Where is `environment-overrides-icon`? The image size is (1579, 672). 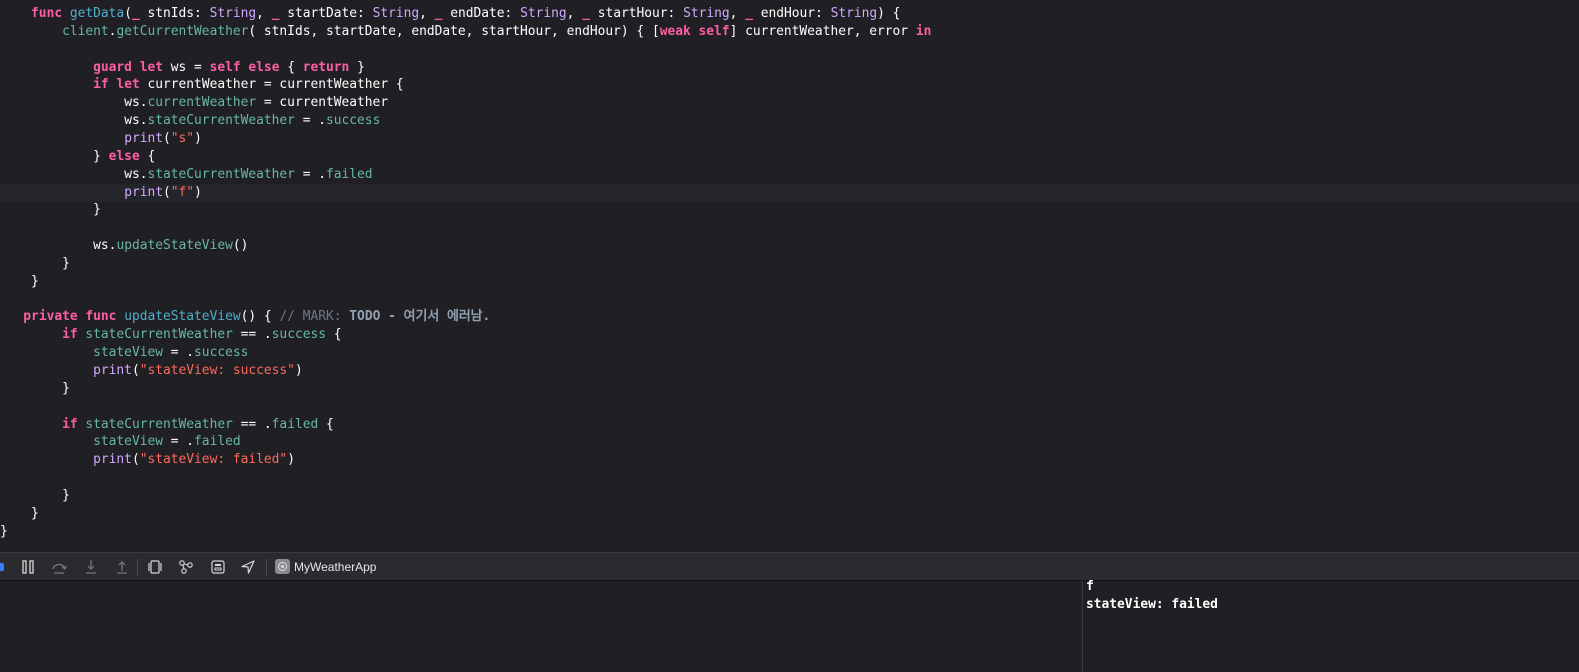
environment-overrides-icon is located at coordinates (218, 567).